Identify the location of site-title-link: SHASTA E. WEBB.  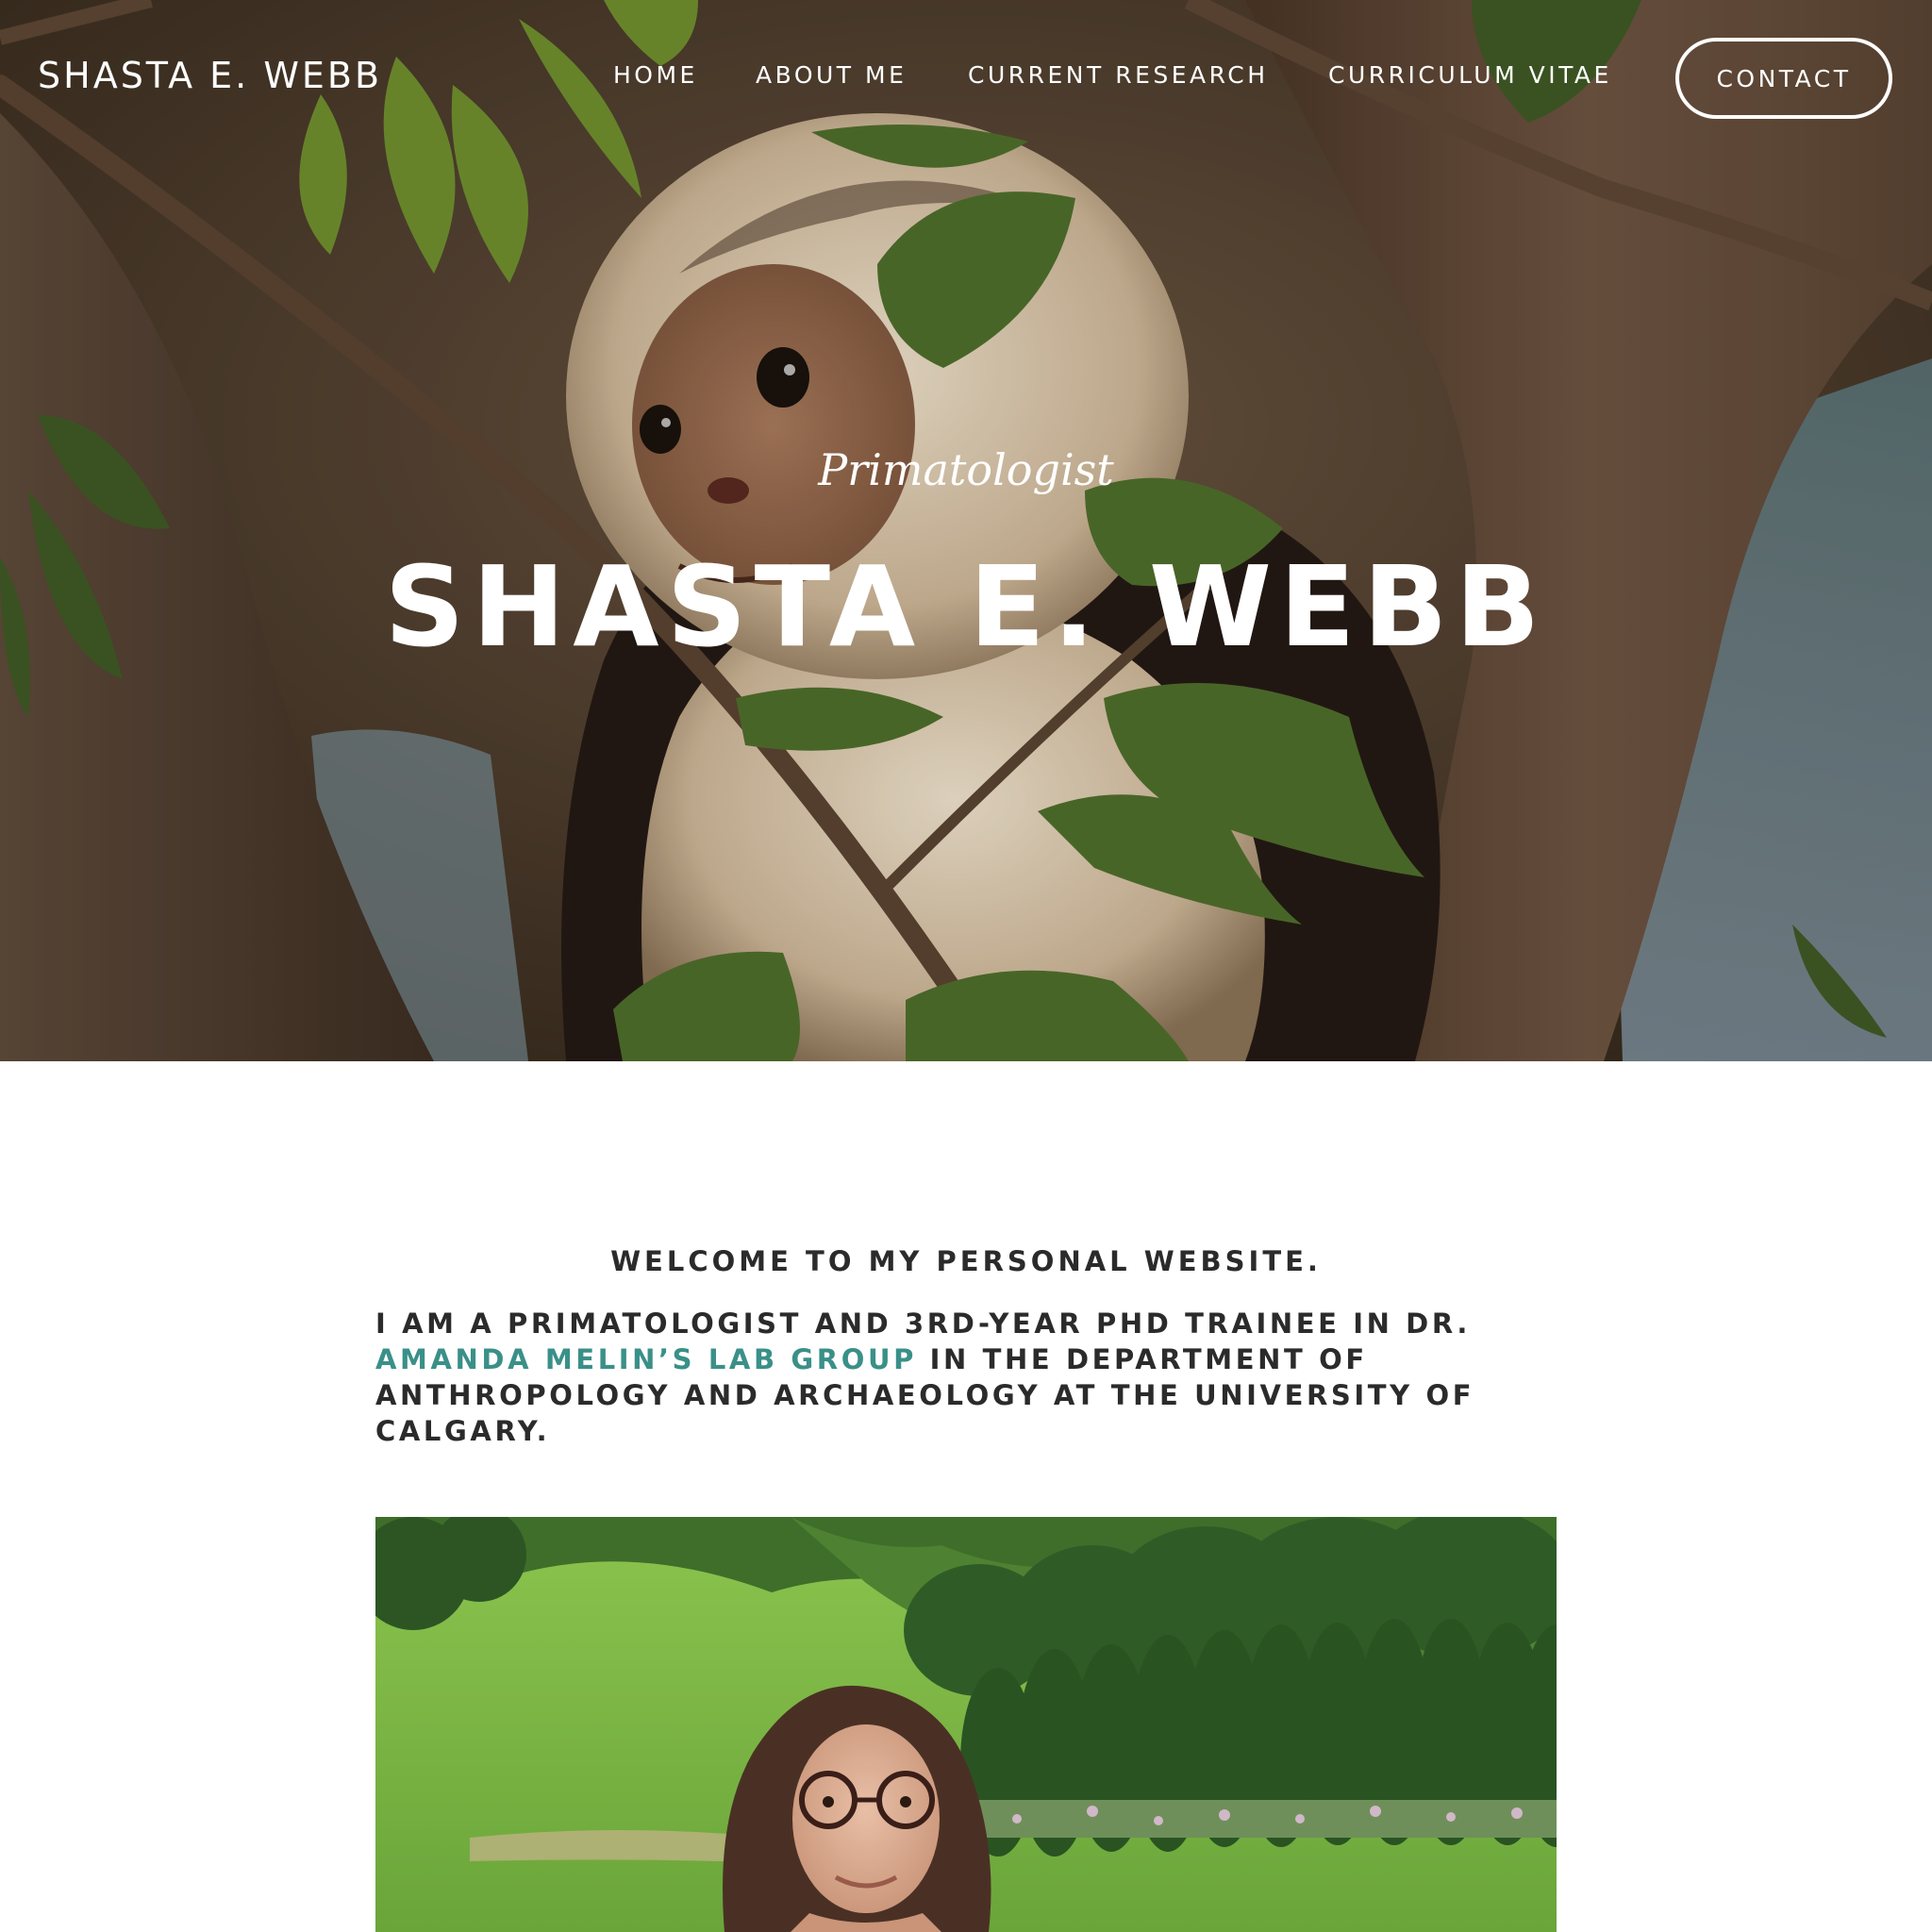
(210, 75).